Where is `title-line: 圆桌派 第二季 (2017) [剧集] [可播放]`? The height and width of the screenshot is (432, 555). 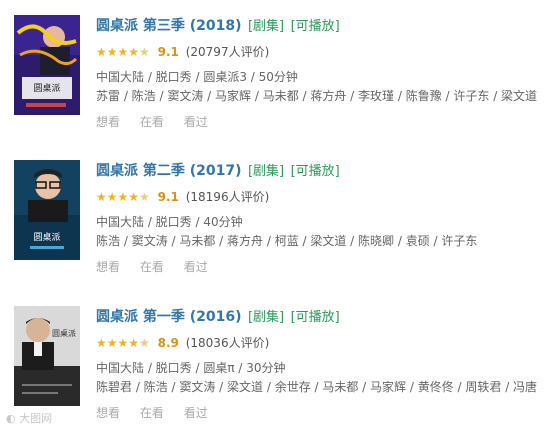 title-line: 圆桌派 第二季 (2017) [剧集] [可播放] is located at coordinates (320, 171).